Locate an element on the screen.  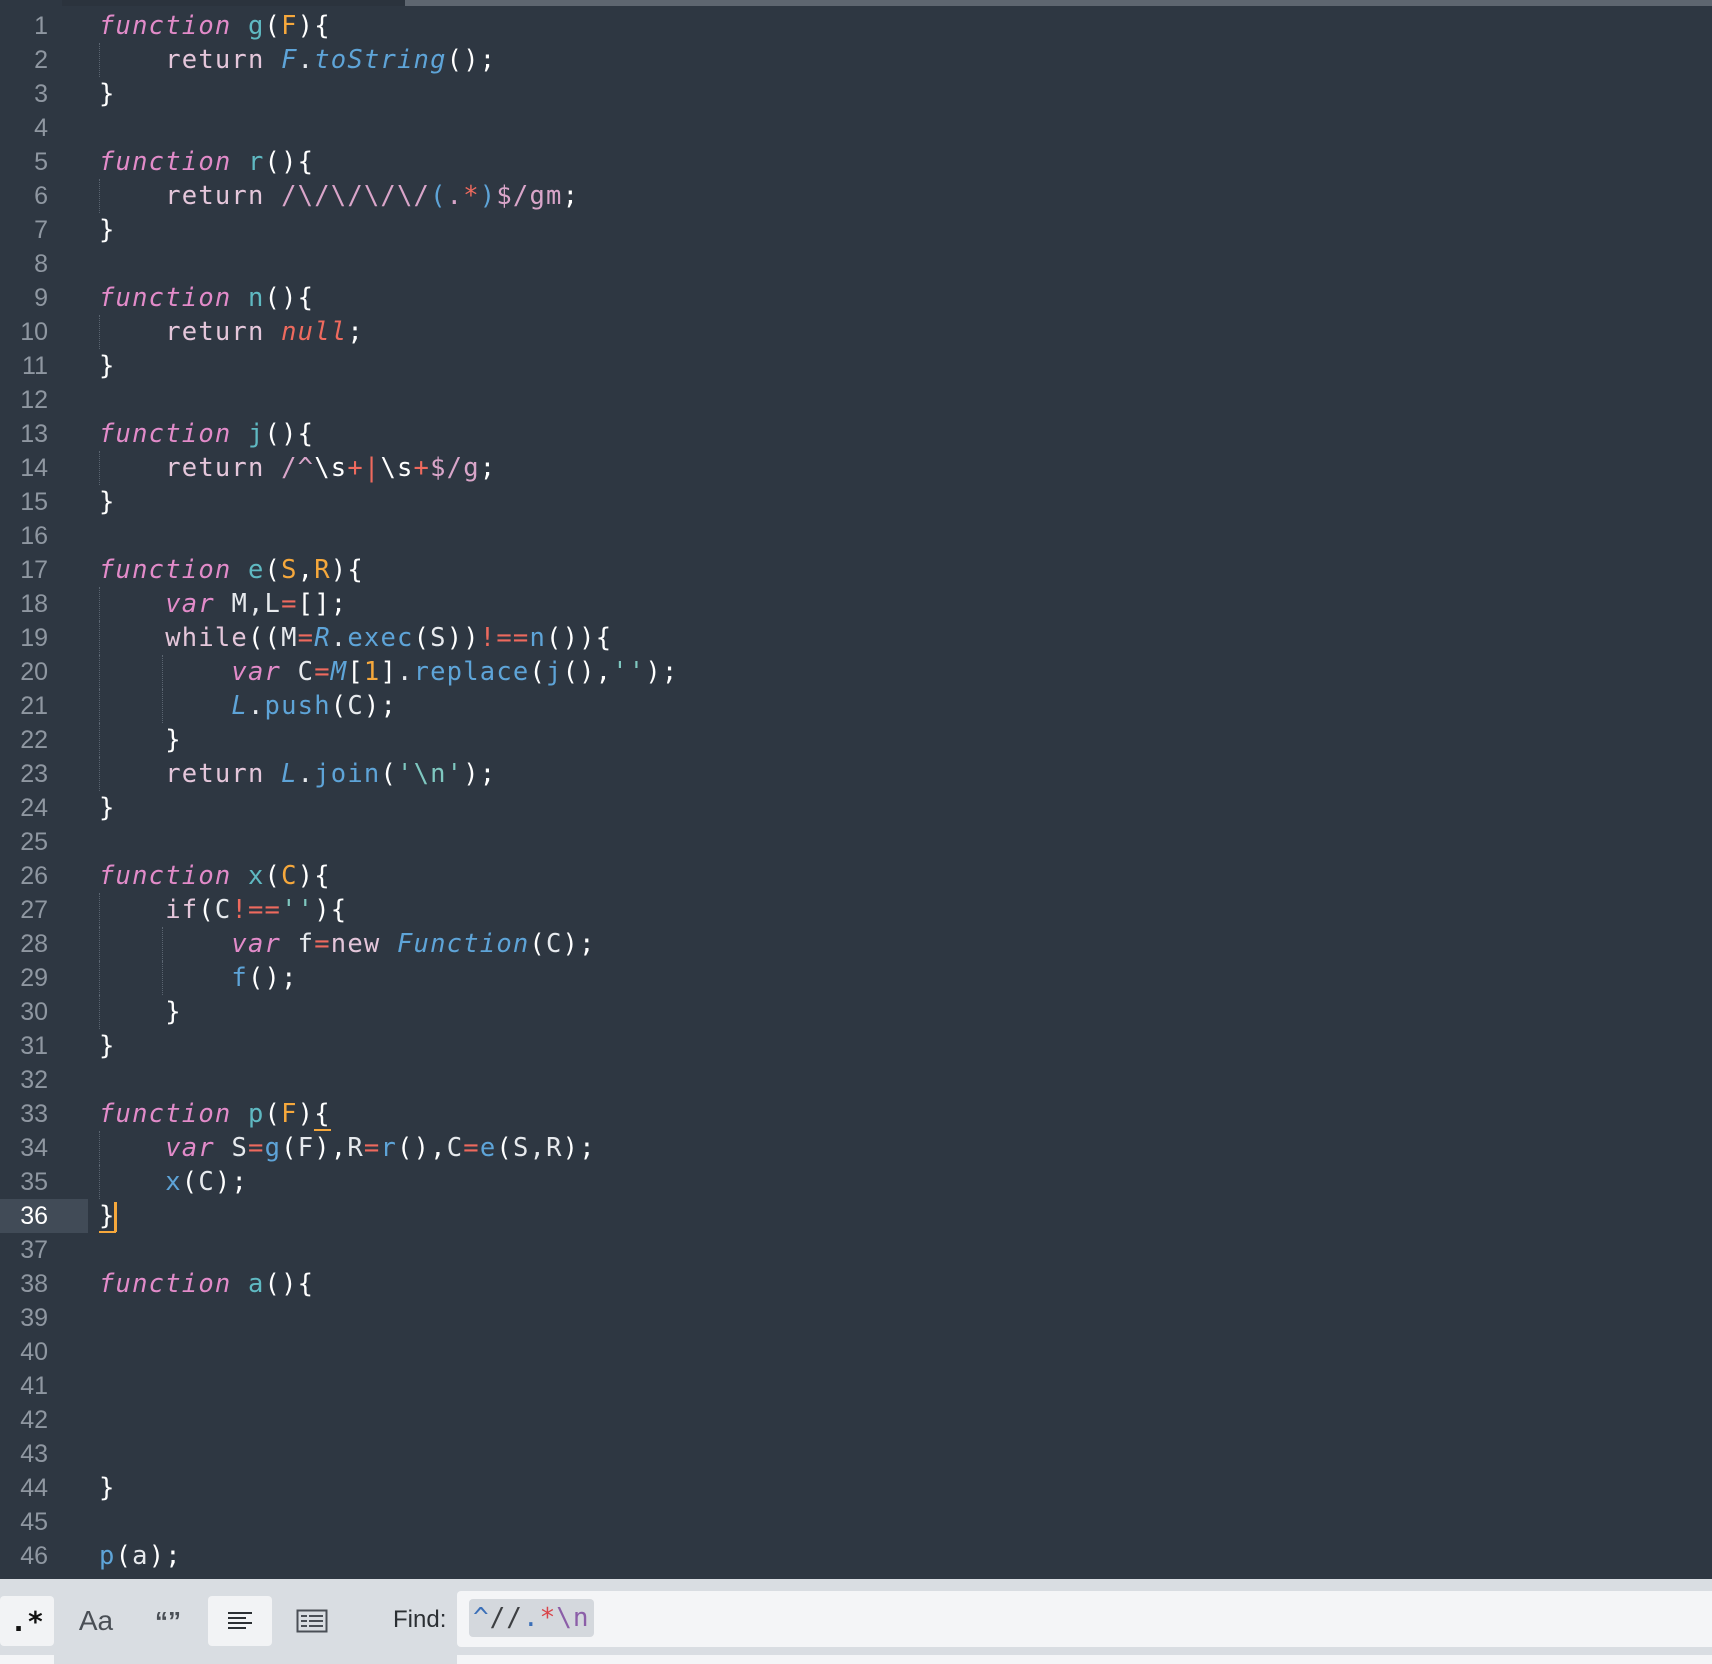
case-sensitive-toggle-button: Aa is located at coordinates (96, 1621).